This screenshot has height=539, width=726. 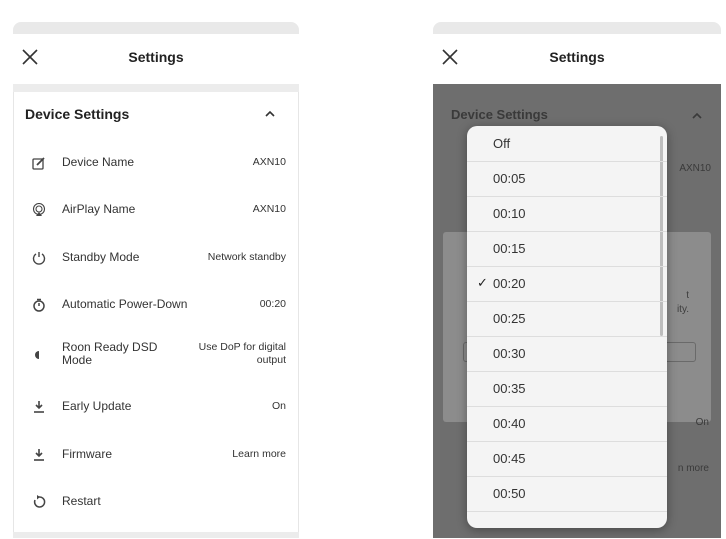 What do you see at coordinates (110, 353) in the screenshot?
I see `row-label: Roon Ready DSD Mode` at bounding box center [110, 353].